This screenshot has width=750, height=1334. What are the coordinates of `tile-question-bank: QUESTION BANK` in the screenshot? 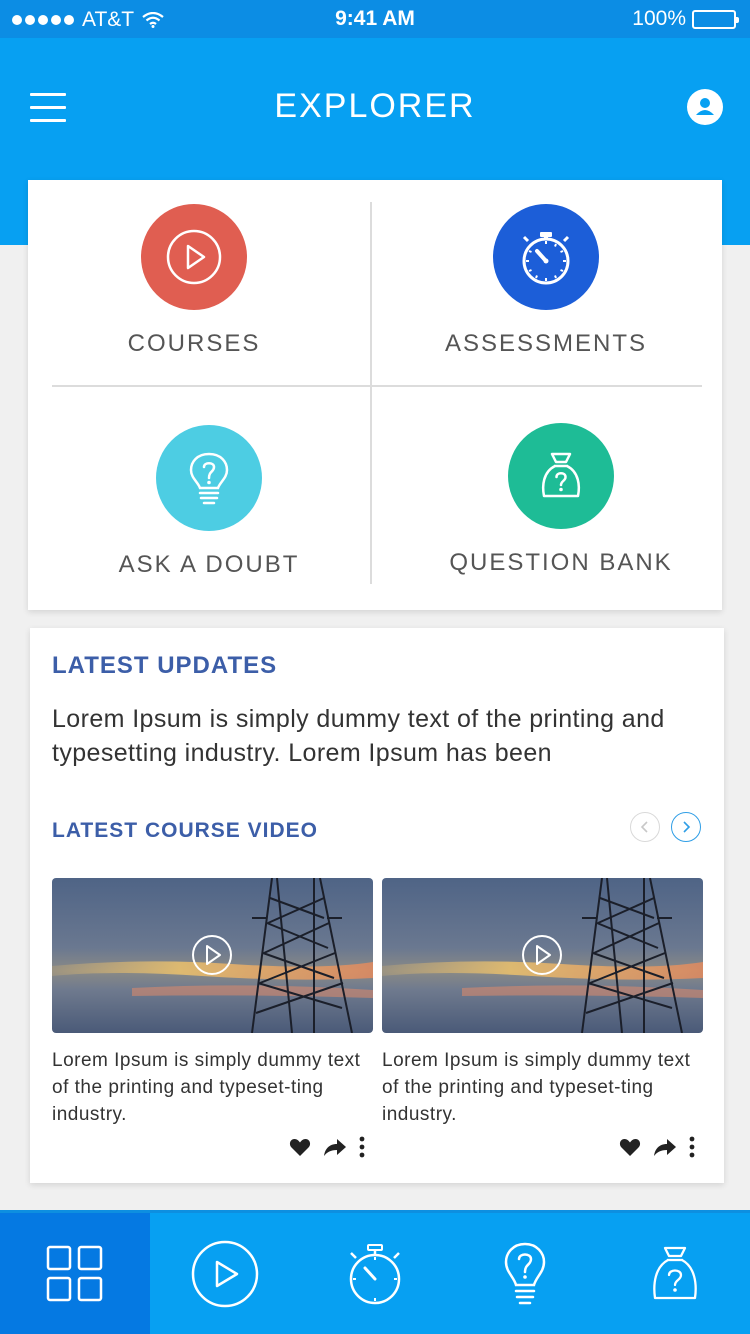 It's located at (561, 500).